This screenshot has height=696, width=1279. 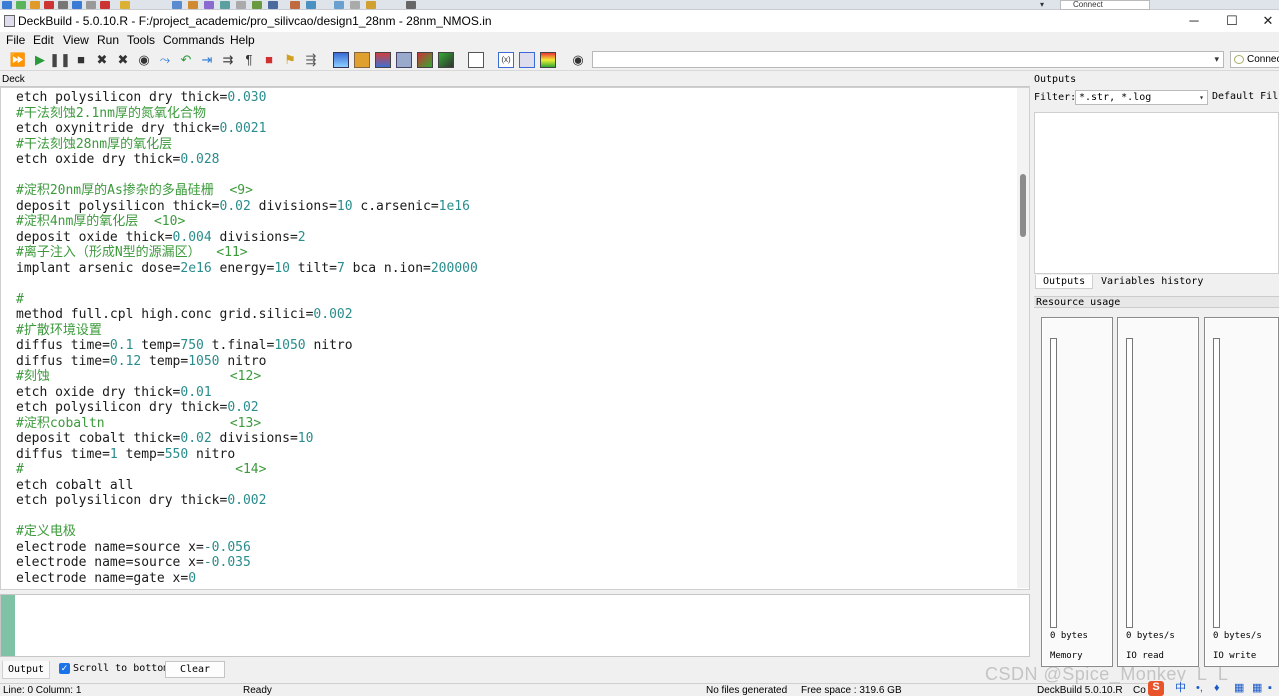 I want to click on tab-output: Output, so click(x=26, y=670).